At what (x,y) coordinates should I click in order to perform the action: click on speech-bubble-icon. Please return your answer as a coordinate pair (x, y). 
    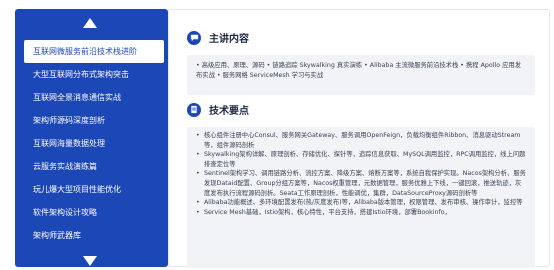
    Looking at the image, I should click on (194, 37).